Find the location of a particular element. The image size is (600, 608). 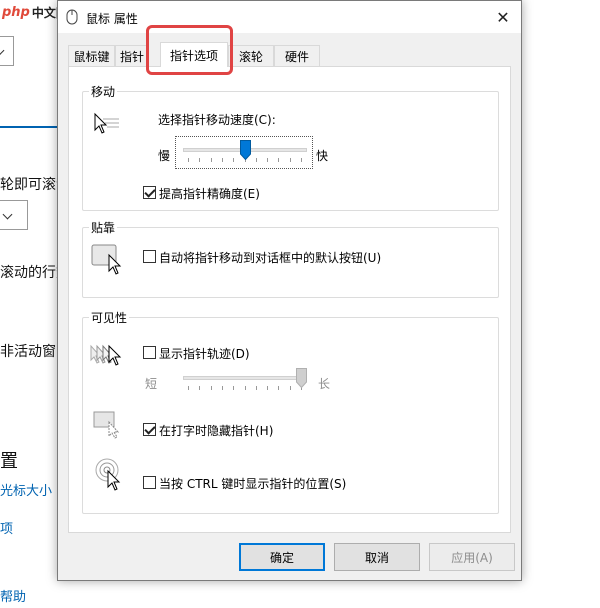

close-button: ✕ is located at coordinates (503, 17).